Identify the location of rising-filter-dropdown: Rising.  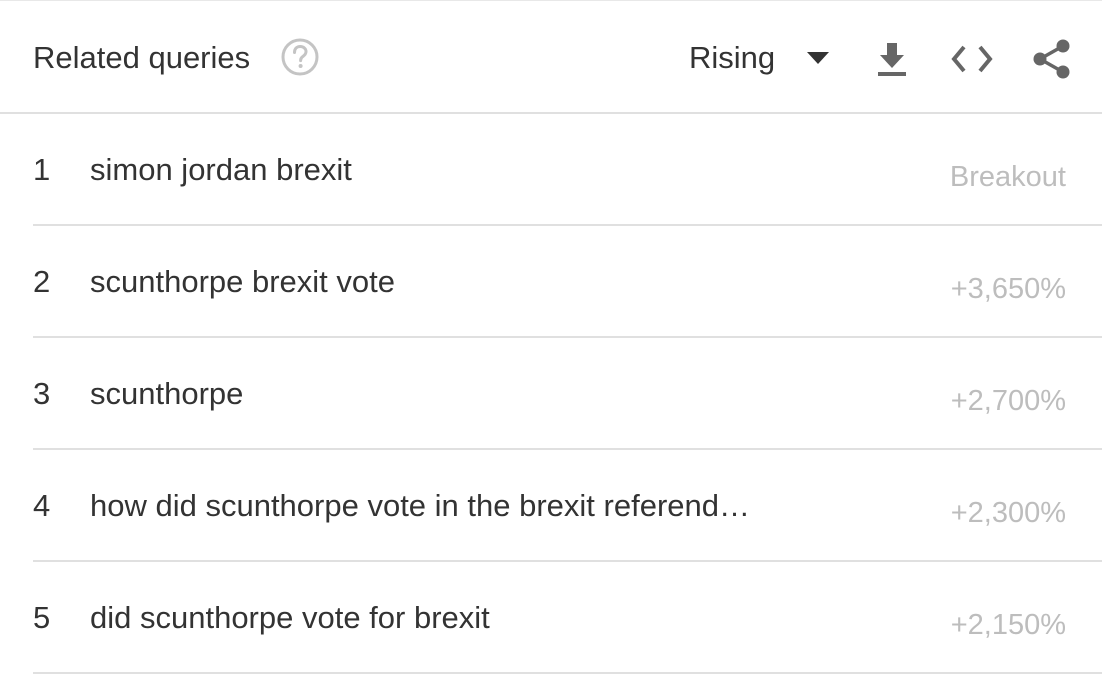
(760, 58).